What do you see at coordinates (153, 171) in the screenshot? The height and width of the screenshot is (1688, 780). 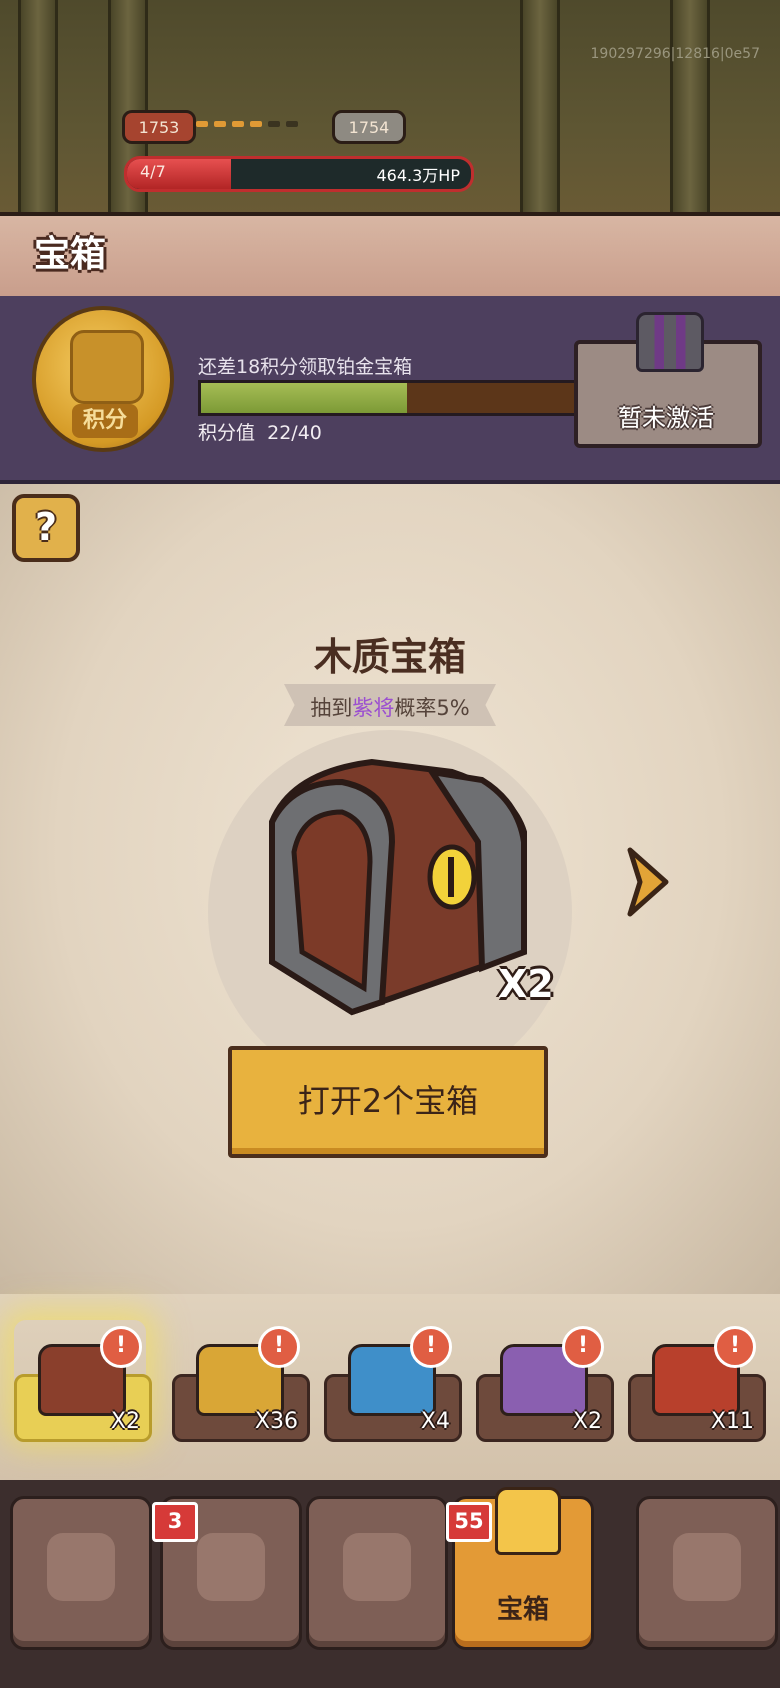 I see `hp-stage: 4/7` at bounding box center [153, 171].